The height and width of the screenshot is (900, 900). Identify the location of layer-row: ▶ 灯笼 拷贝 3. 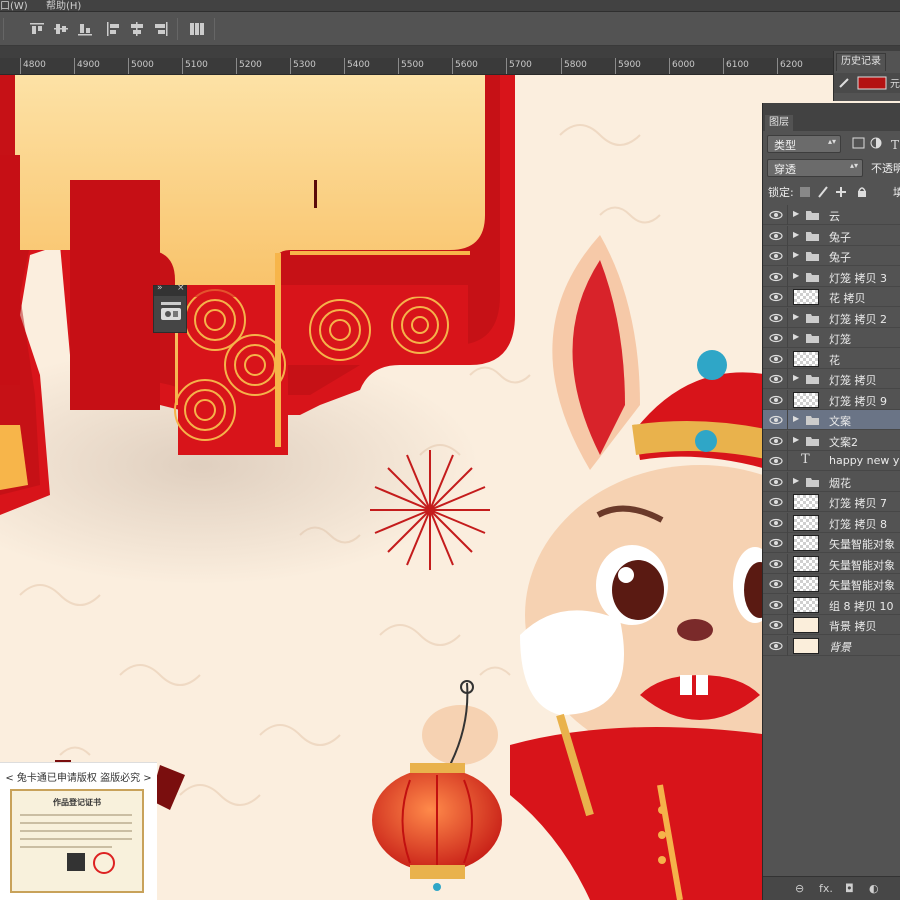
(831, 276).